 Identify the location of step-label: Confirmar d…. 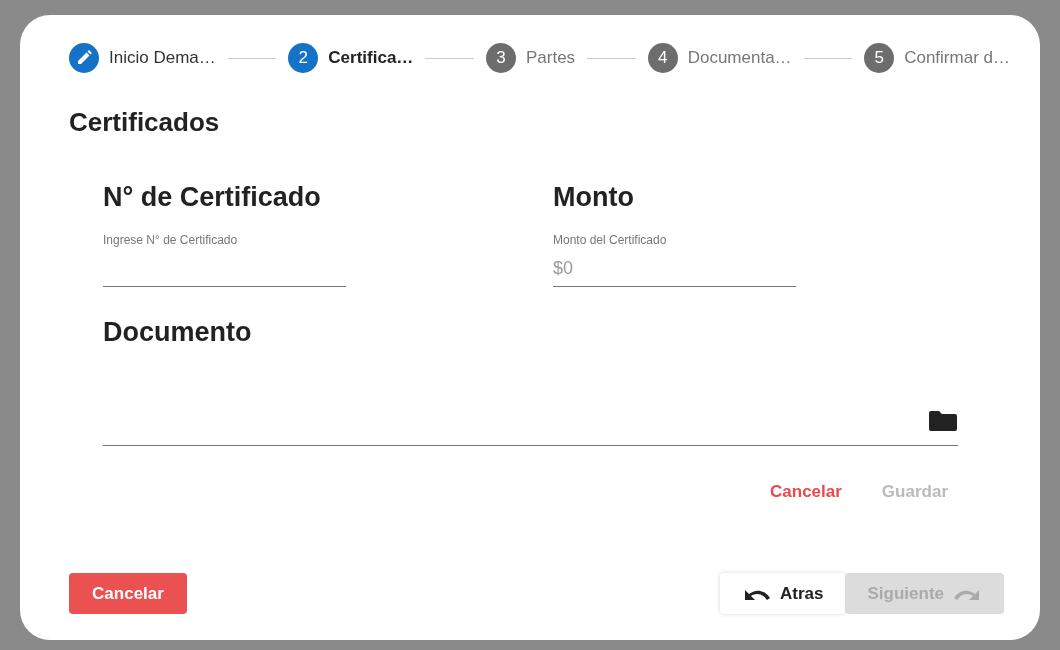
(957, 58).